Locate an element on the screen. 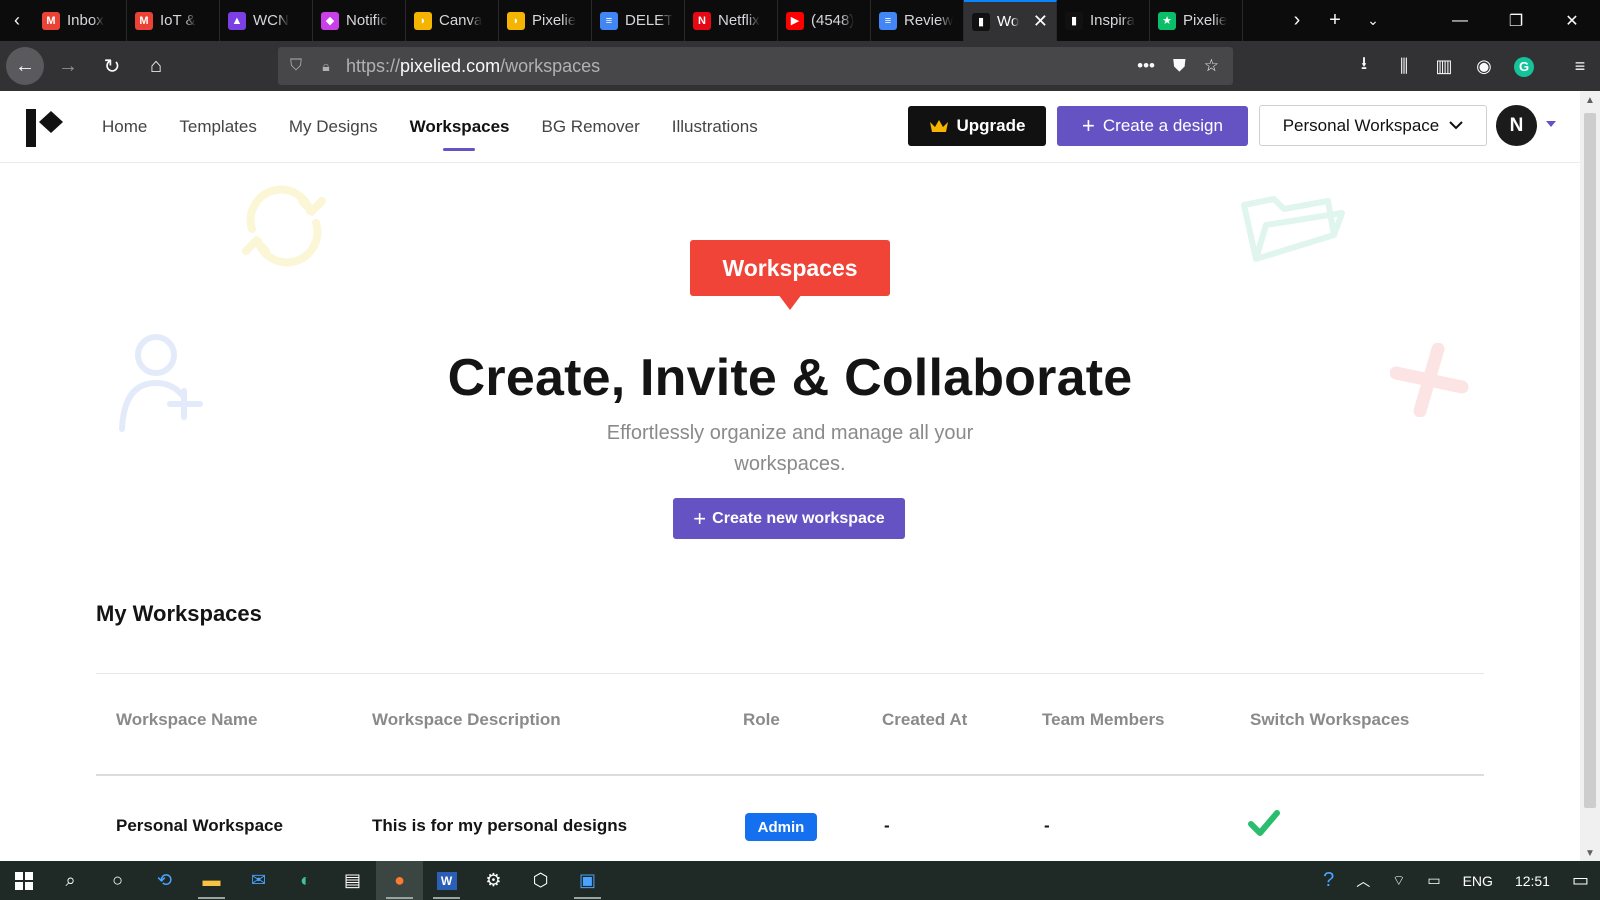 Image resolution: width=1600 pixels, height=900 pixels. browser-tab: ◗ Pixelie is located at coordinates (545, 20).